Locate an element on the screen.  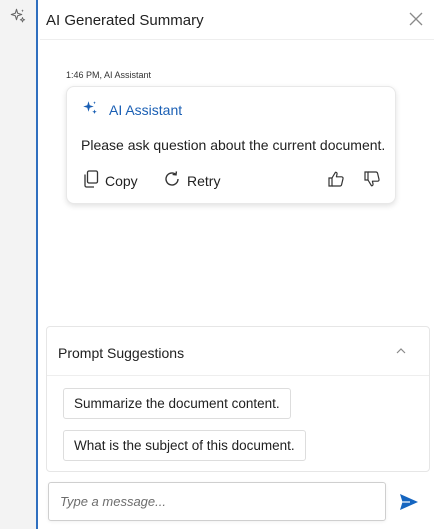
author-name: AI Assistant is located at coordinates (146, 110).